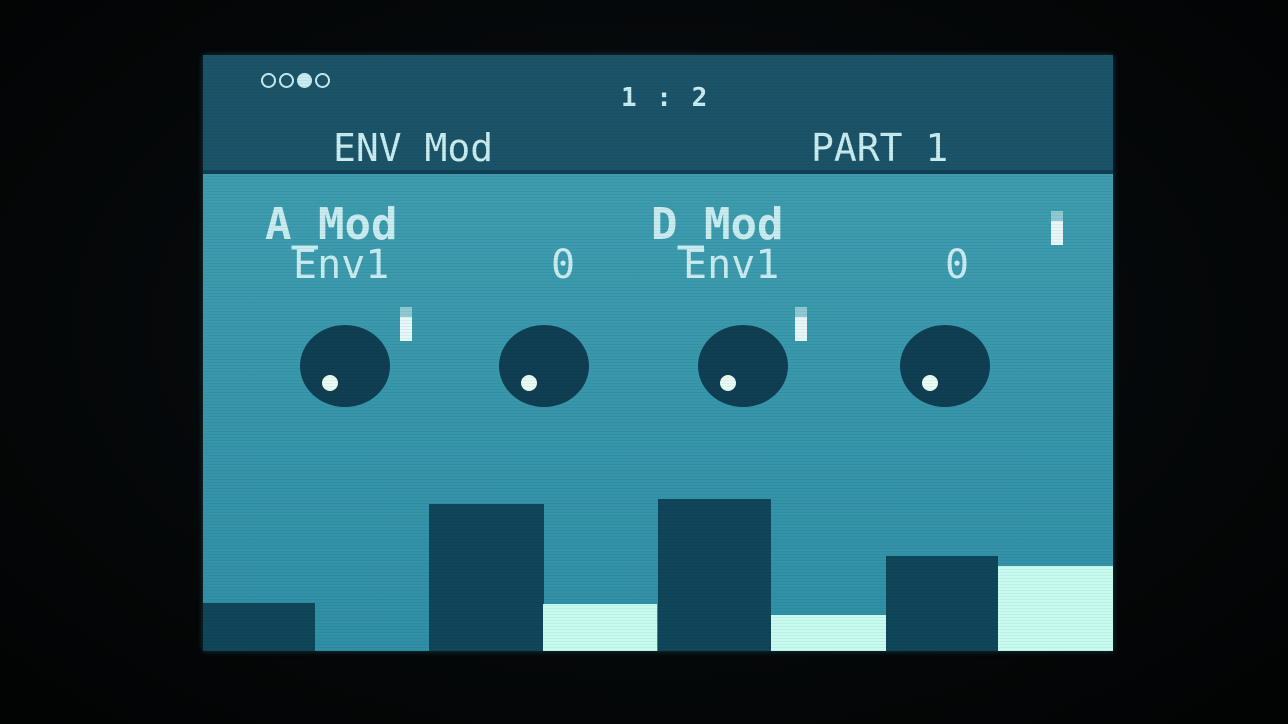  What do you see at coordinates (330, 383) in the screenshot?
I see `knob-1-indicator` at bounding box center [330, 383].